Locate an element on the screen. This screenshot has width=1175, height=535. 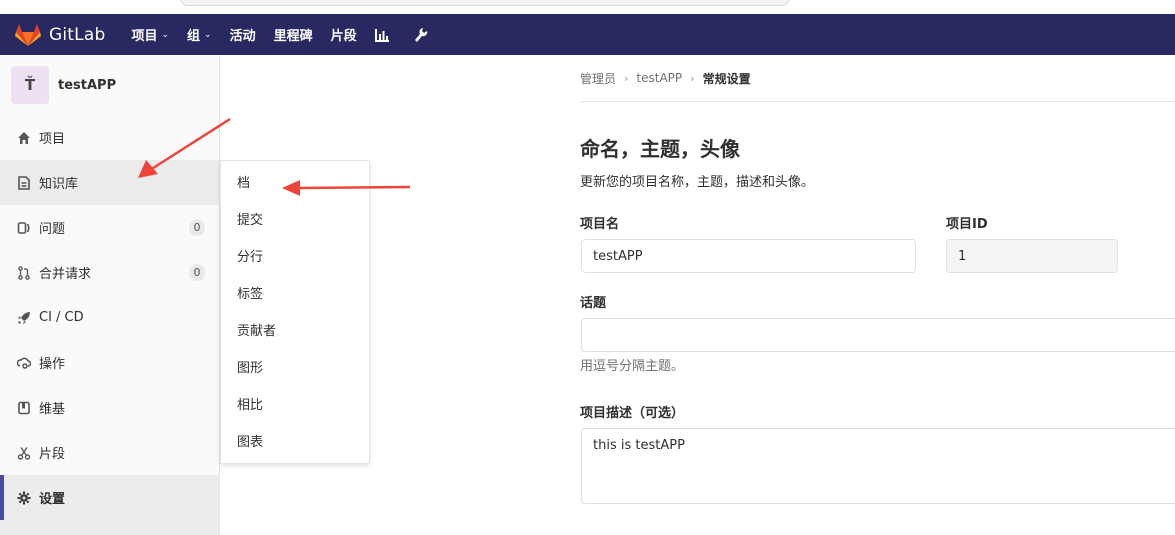
sidebar-item-label: 设置 is located at coordinates (52, 499).